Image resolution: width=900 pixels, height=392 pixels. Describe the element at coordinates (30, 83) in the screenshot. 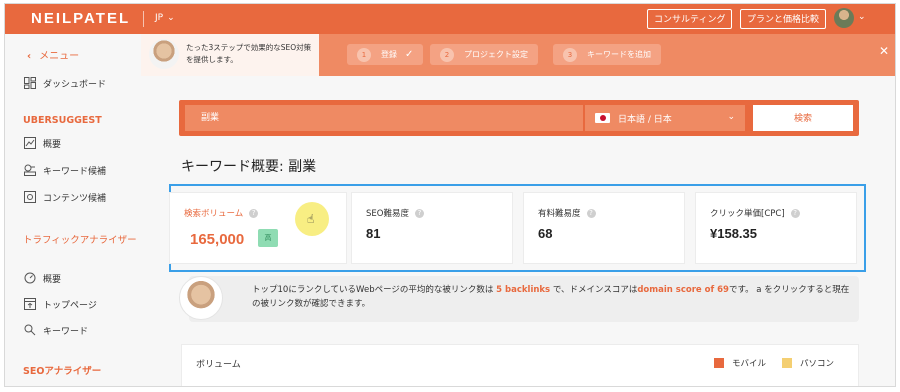

I see `dashboard-icon` at that location.